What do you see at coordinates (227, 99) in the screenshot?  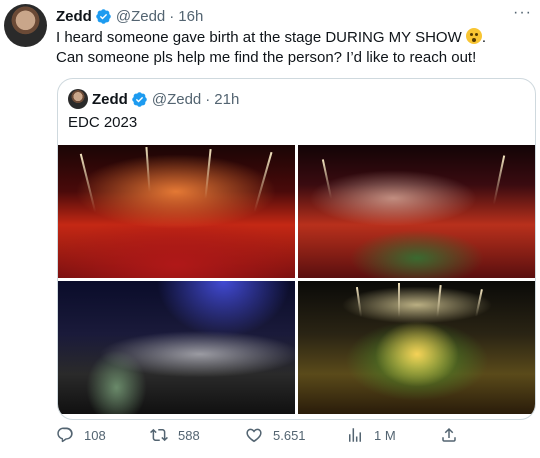 I see `quoted-tweet-time: 21h` at bounding box center [227, 99].